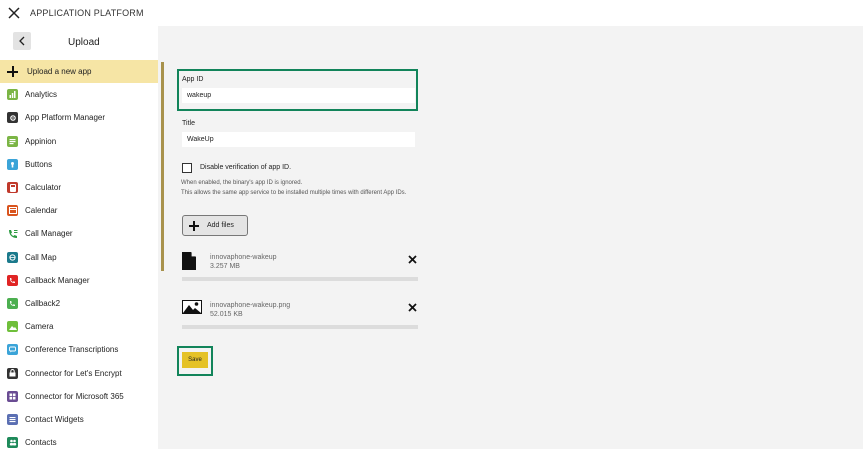 The image size is (863, 449). What do you see at coordinates (39, 164) in the screenshot?
I see `sidebar-item-label: Buttons` at bounding box center [39, 164].